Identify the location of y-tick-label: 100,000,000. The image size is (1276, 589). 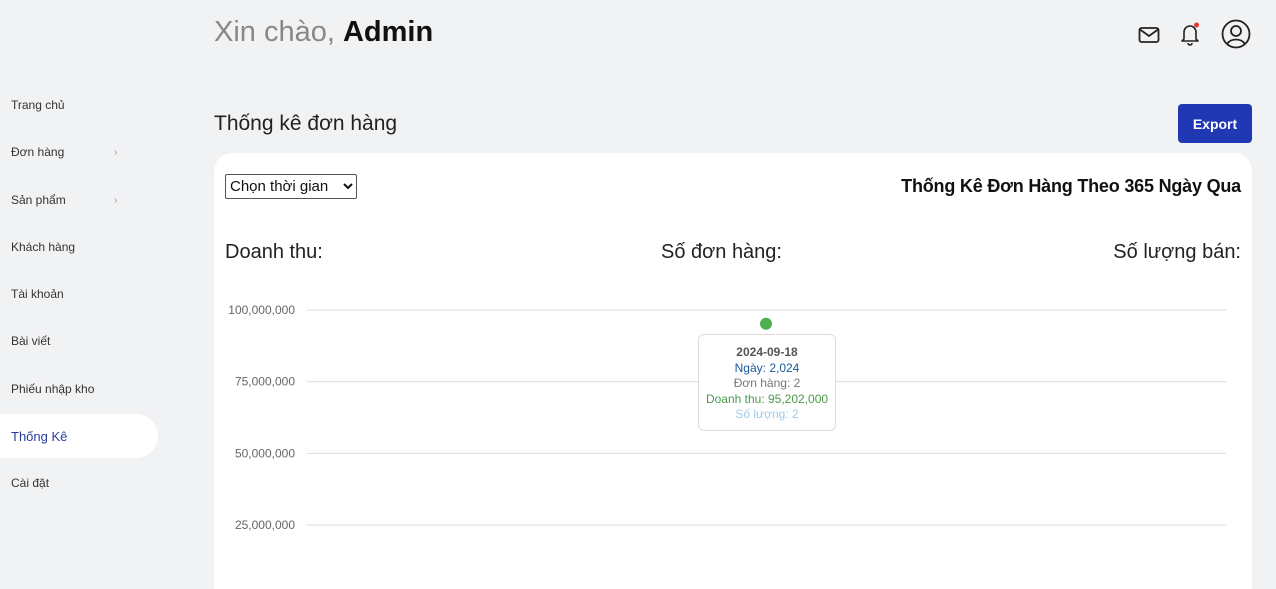
(261, 310).